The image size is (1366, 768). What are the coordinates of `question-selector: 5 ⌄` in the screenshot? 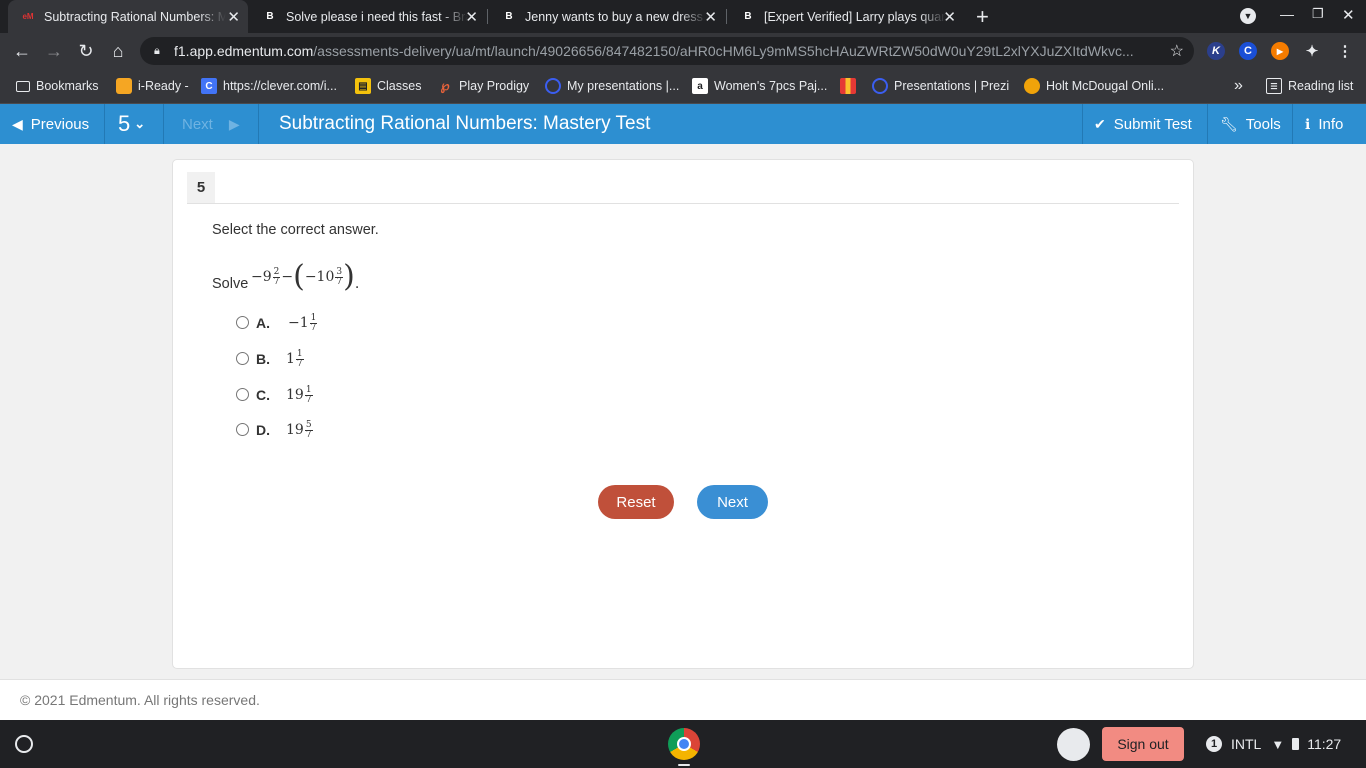 It's located at (131, 124).